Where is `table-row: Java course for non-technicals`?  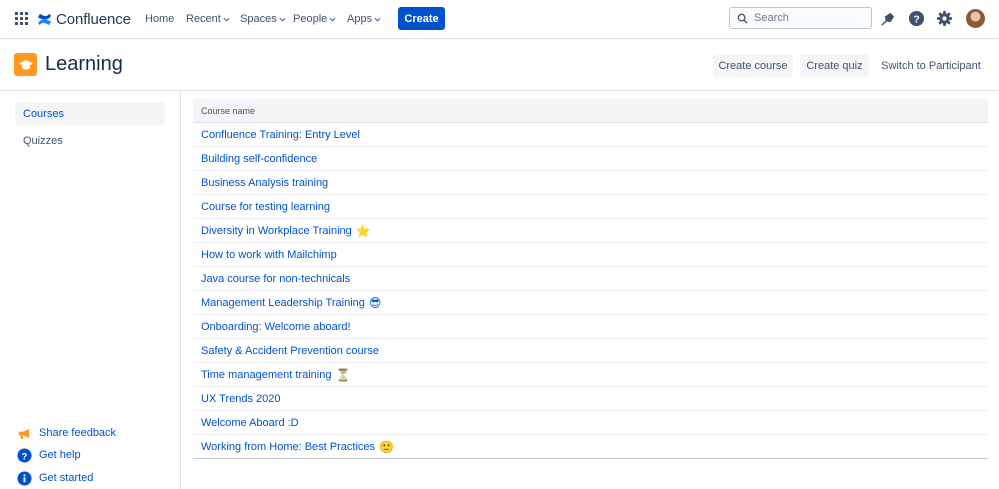 table-row: Java course for non-technicals is located at coordinates (590, 279).